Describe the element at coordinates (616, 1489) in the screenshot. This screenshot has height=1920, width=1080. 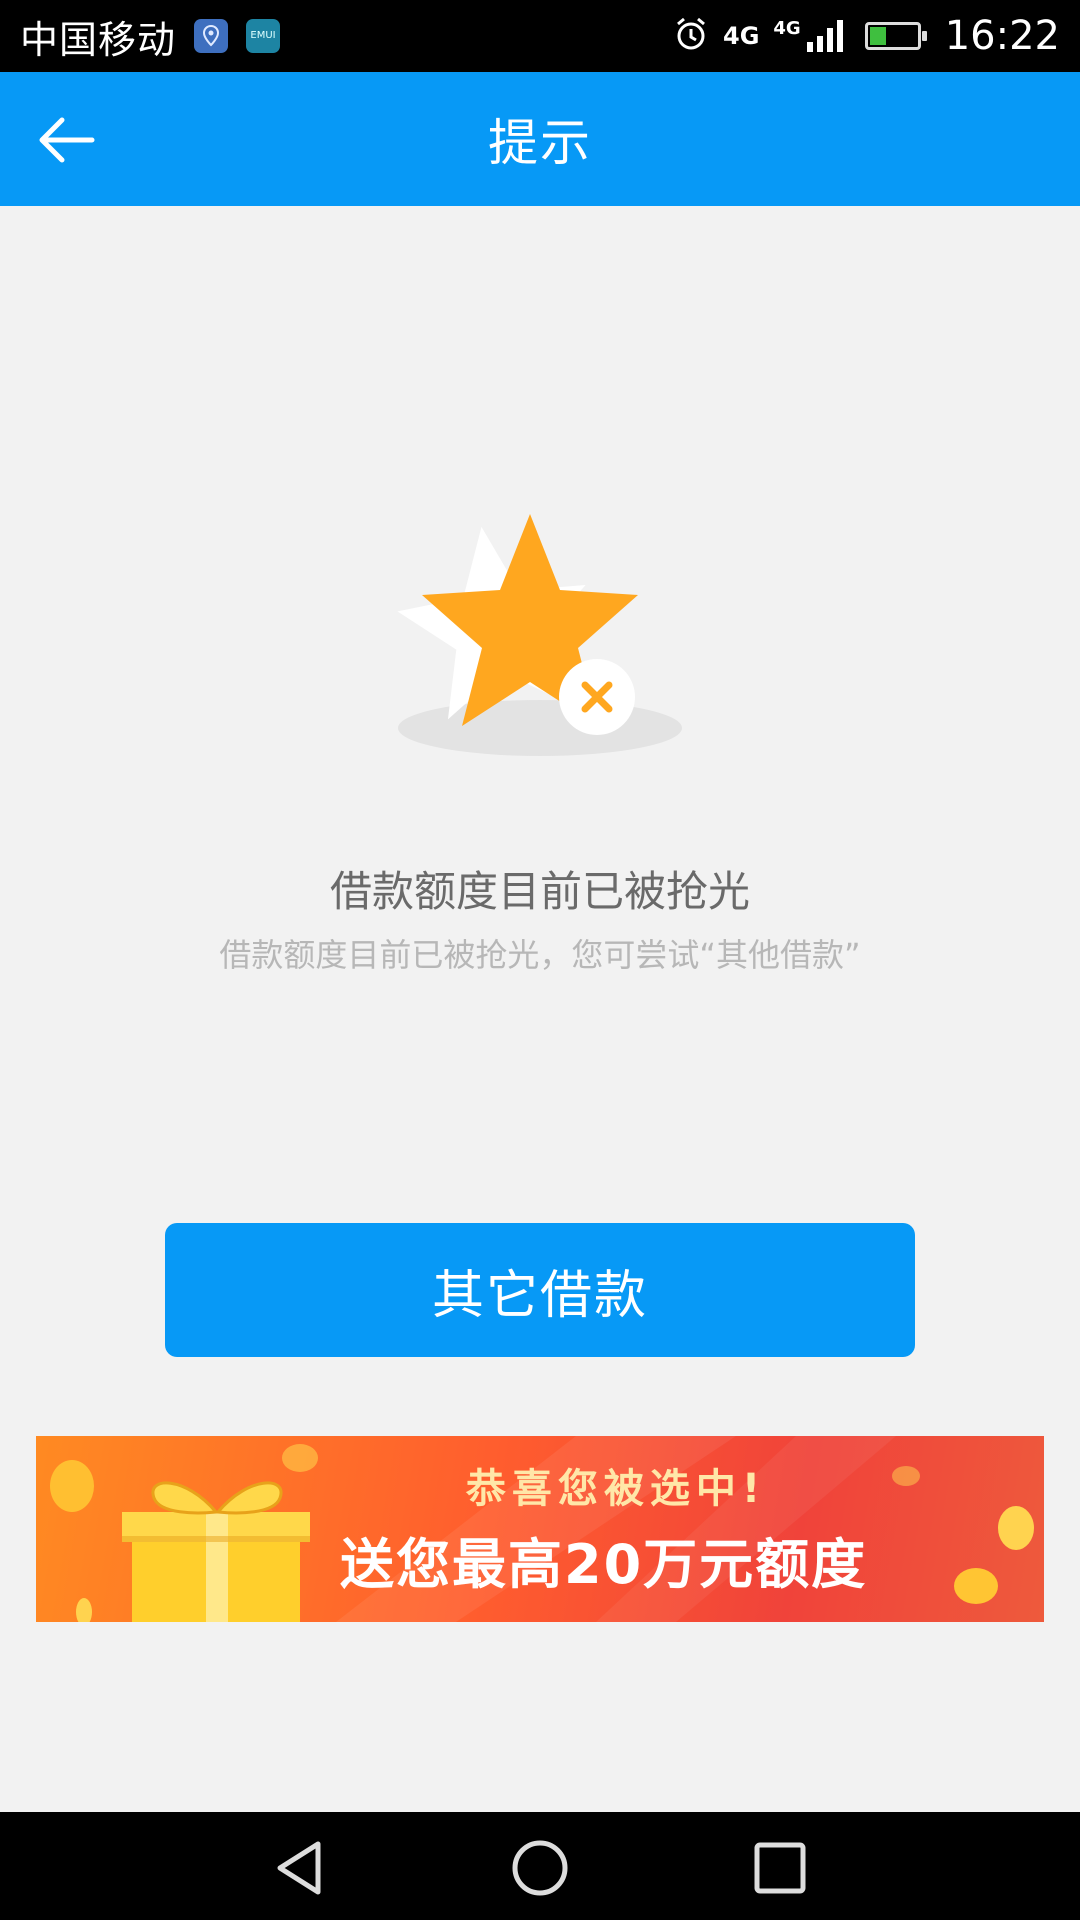
I see `banner-headline: 恭喜您被选中!` at that location.